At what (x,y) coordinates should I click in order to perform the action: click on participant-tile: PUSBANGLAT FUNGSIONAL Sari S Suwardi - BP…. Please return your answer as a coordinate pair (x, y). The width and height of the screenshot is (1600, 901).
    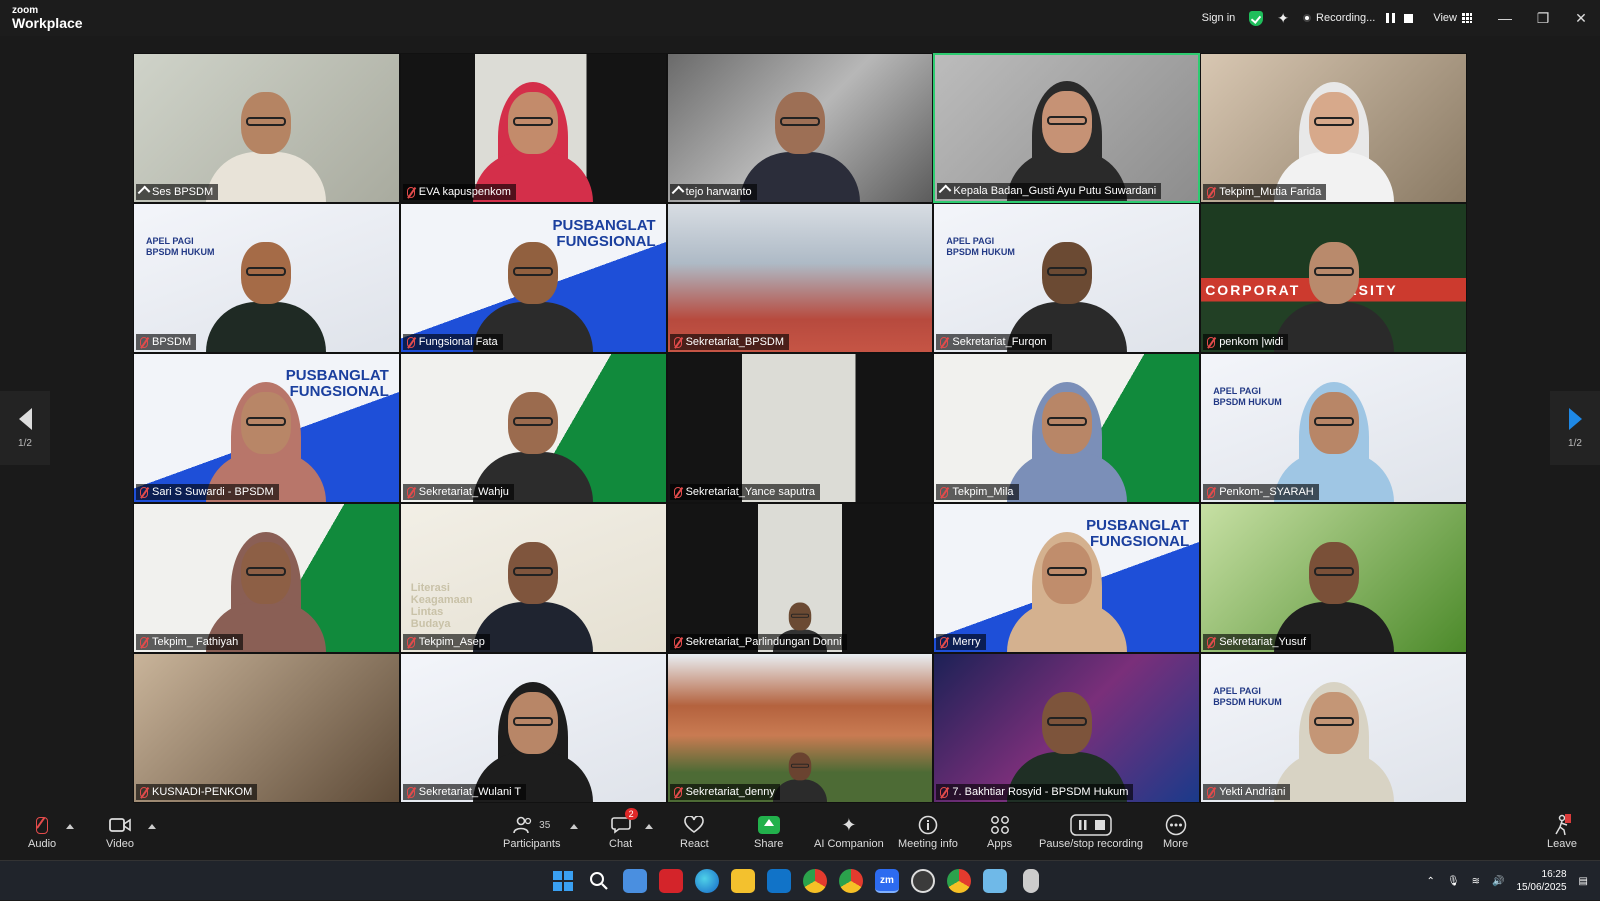
    Looking at the image, I should click on (266, 428).